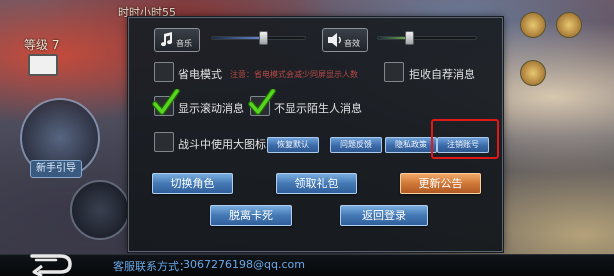 This screenshot has width=614, height=276. Describe the element at coordinates (211, 108) in the screenshot. I see `scroll-messages-label: 显示滚动消息` at that location.